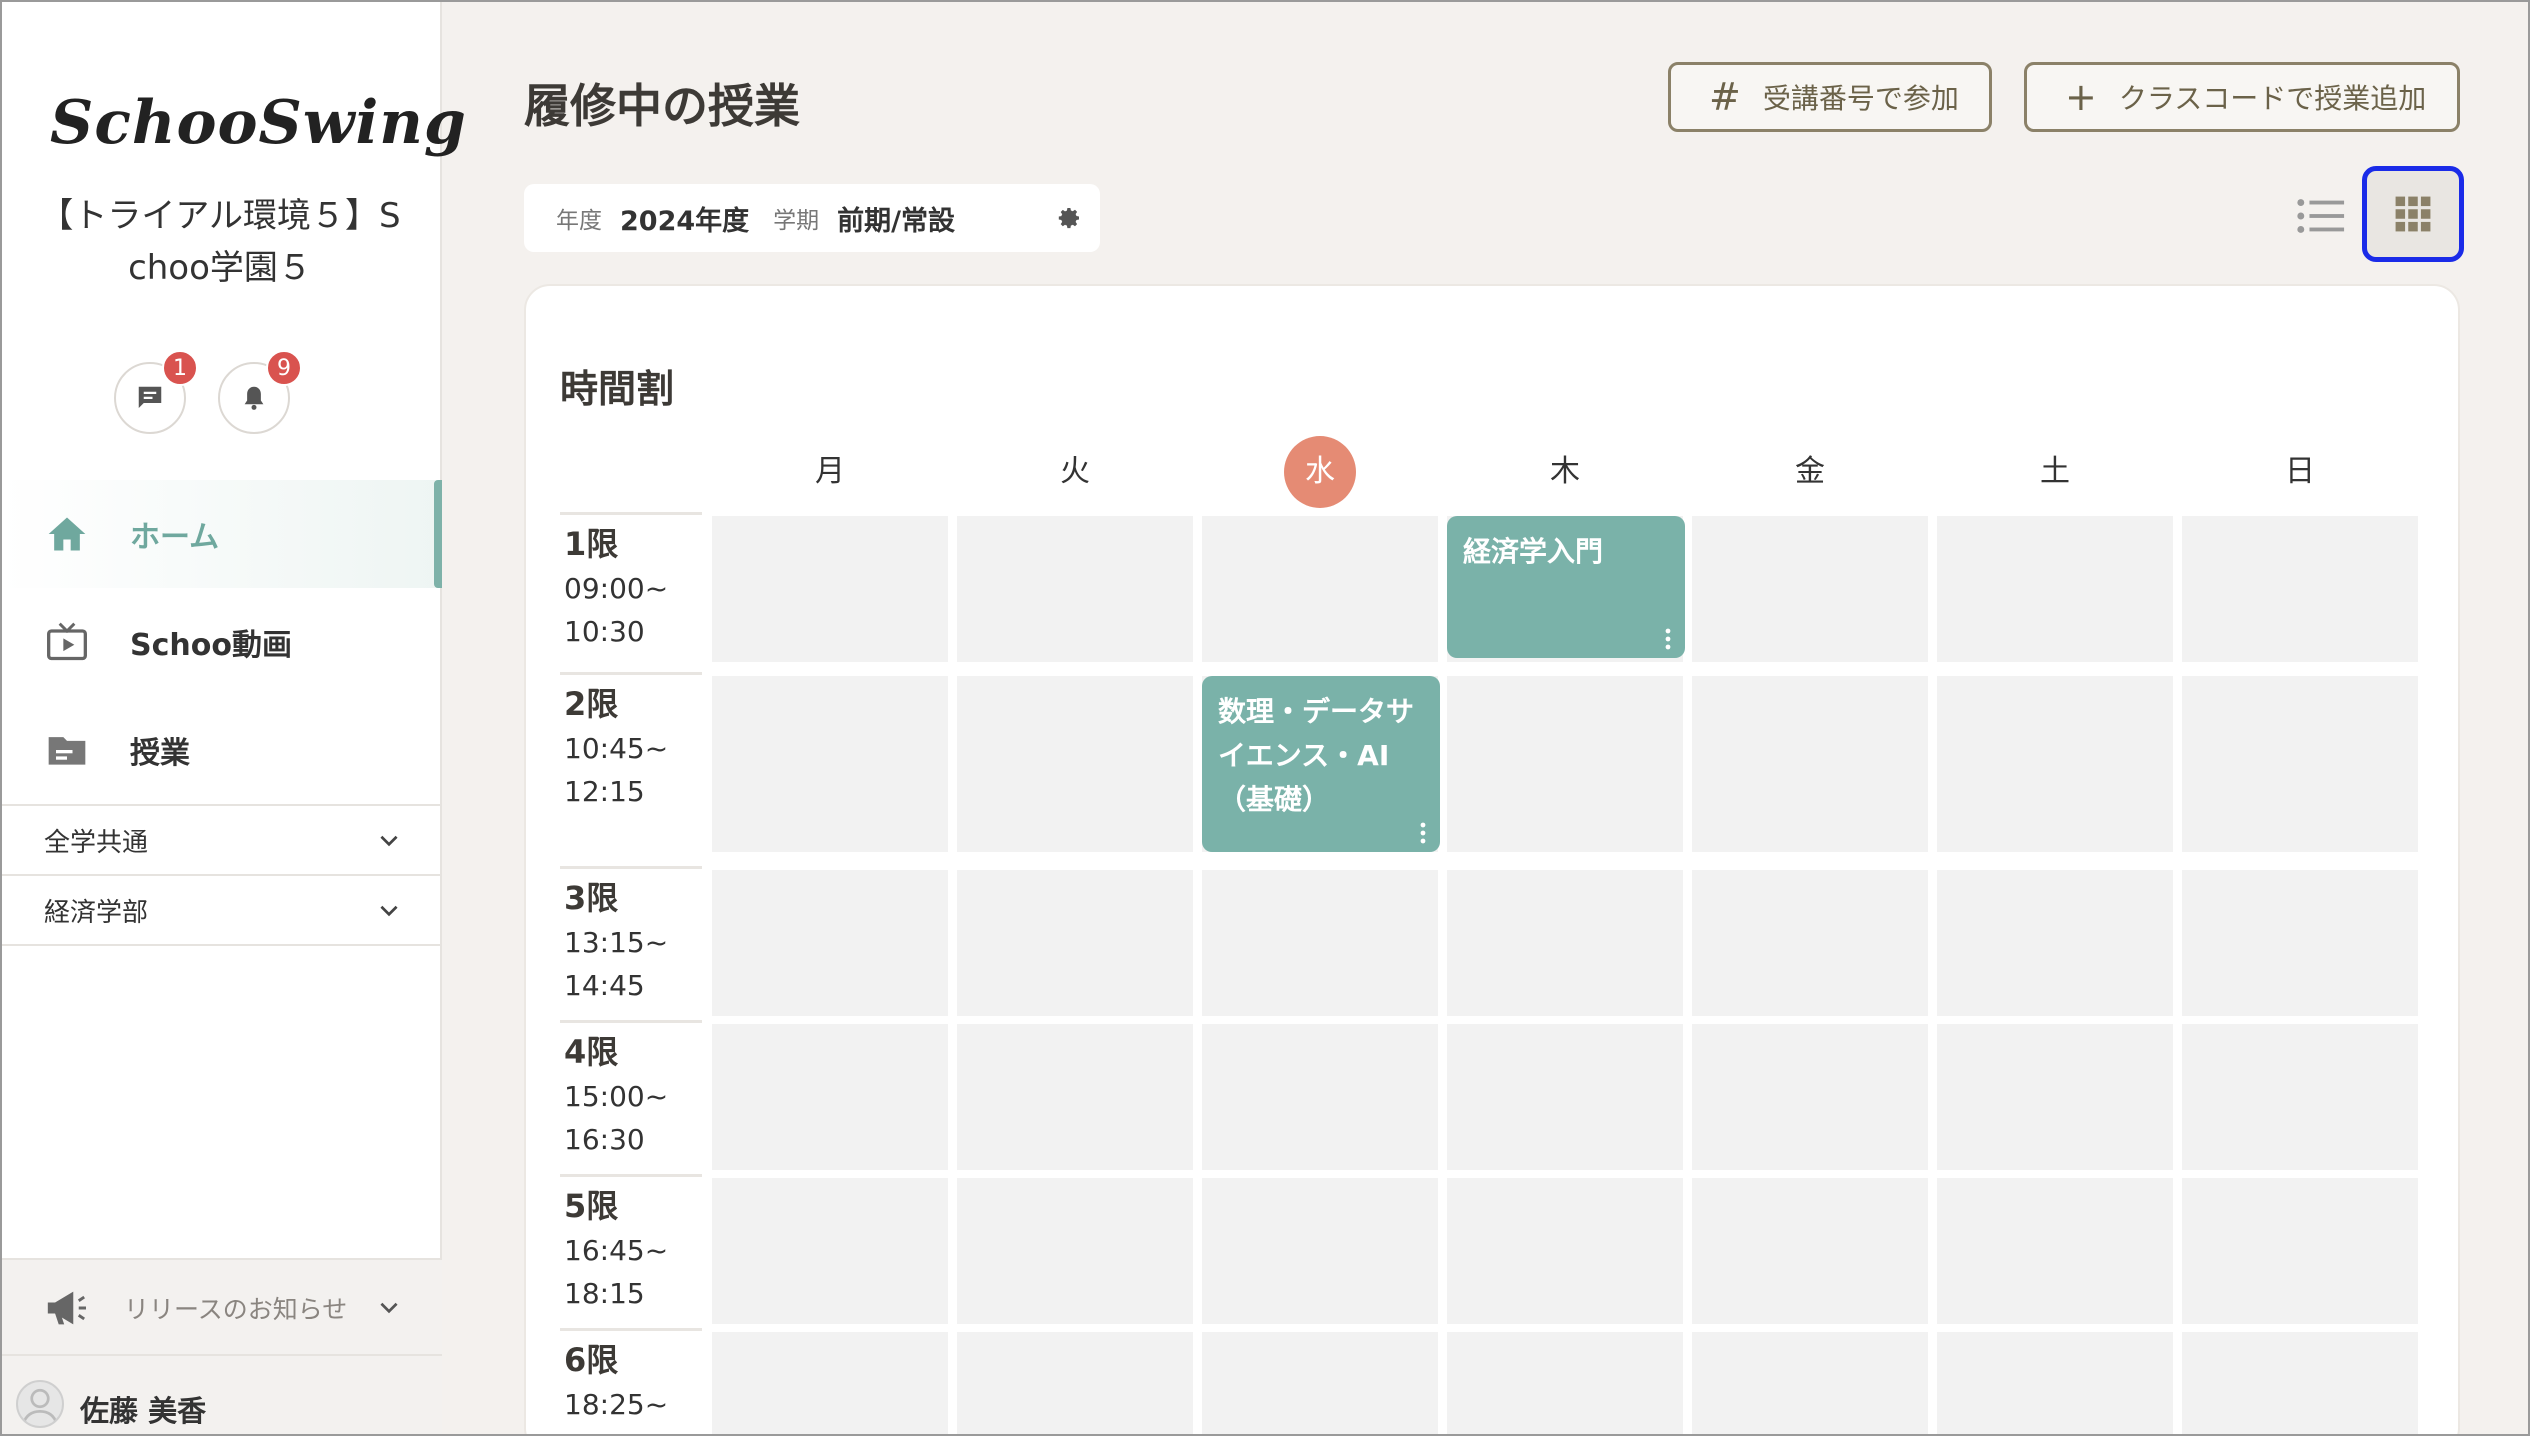 The width and height of the screenshot is (2530, 1436). I want to click on user-menu: 佐藤 美香, so click(221, 1395).